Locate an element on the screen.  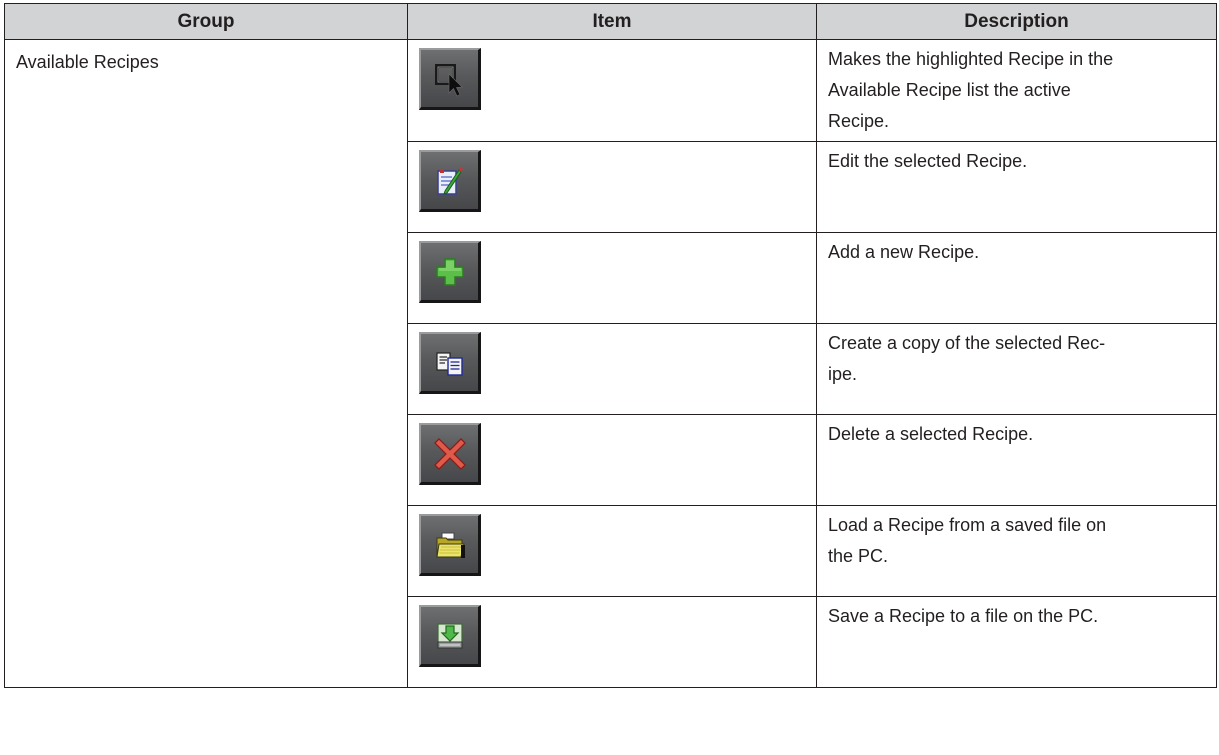
description-line: Available Recipe list the active is located at coordinates (949, 90).